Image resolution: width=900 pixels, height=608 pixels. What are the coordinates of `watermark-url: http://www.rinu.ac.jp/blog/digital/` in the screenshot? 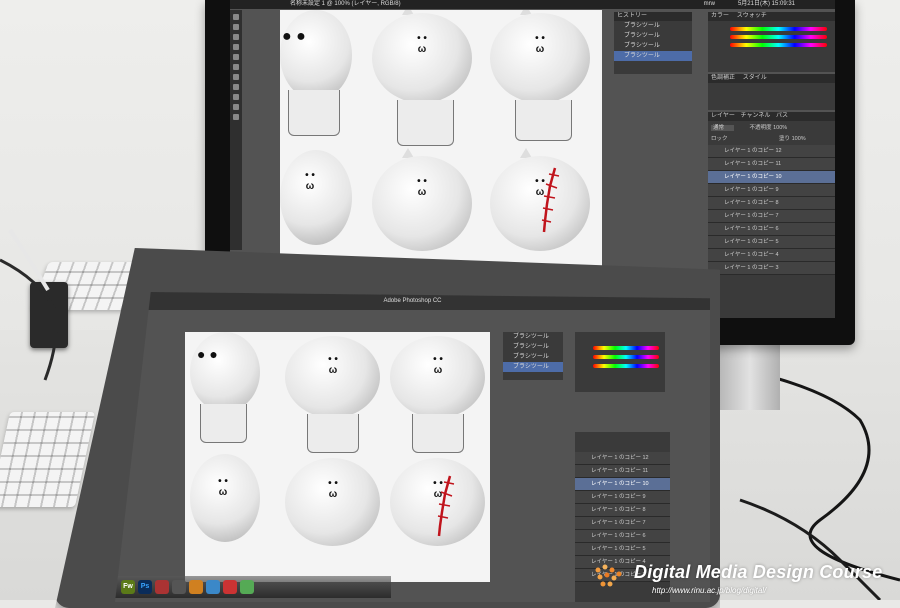 It's located at (709, 590).